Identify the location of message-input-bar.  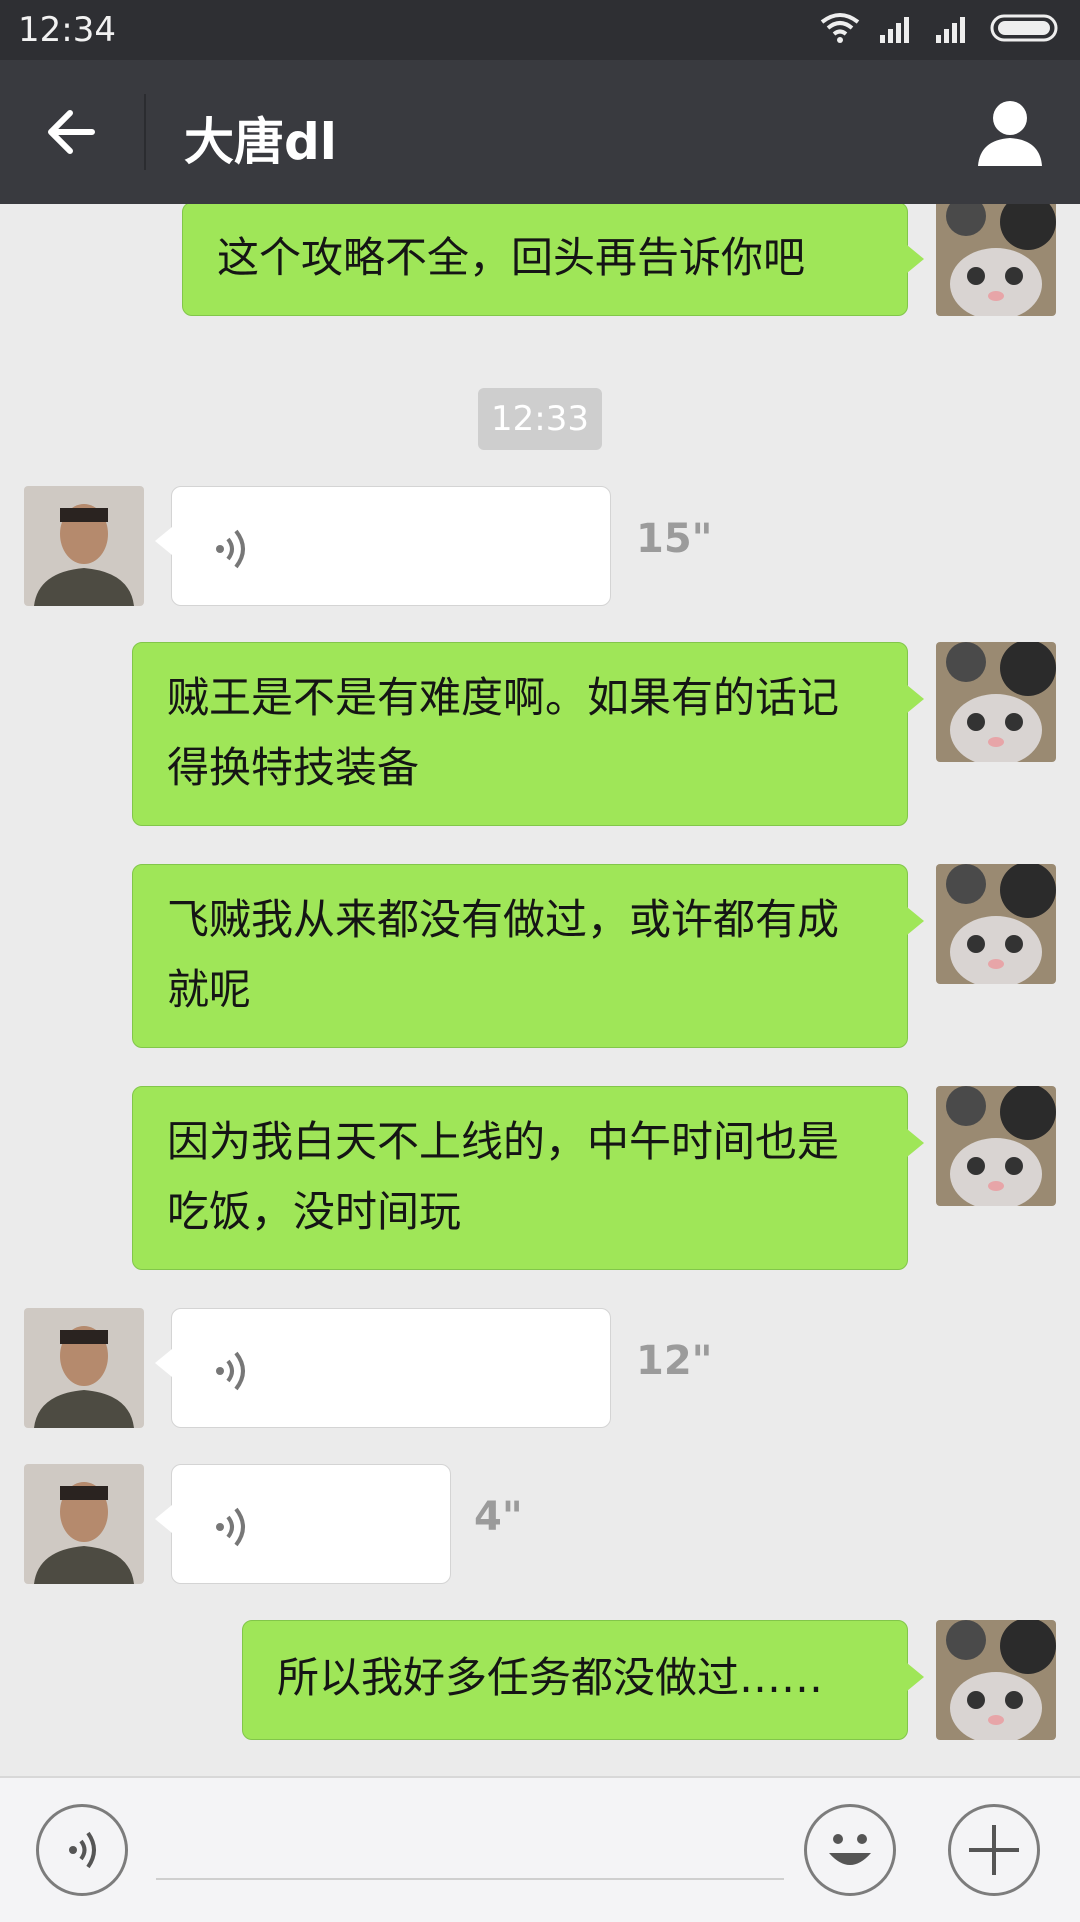
(540, 1849).